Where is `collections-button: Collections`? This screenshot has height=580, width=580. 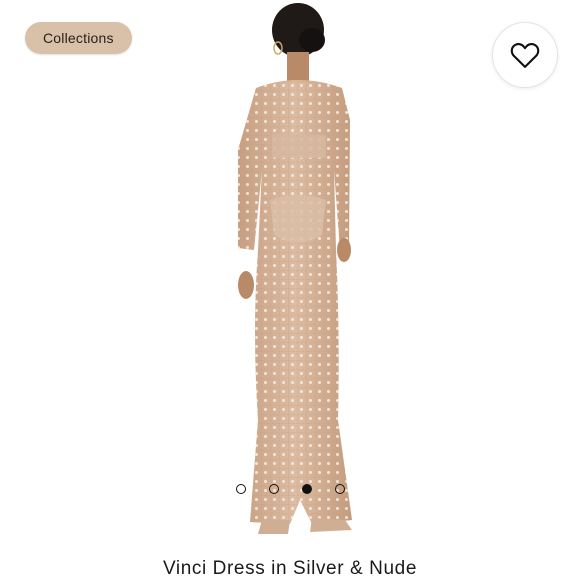
collections-button: Collections is located at coordinates (78, 38).